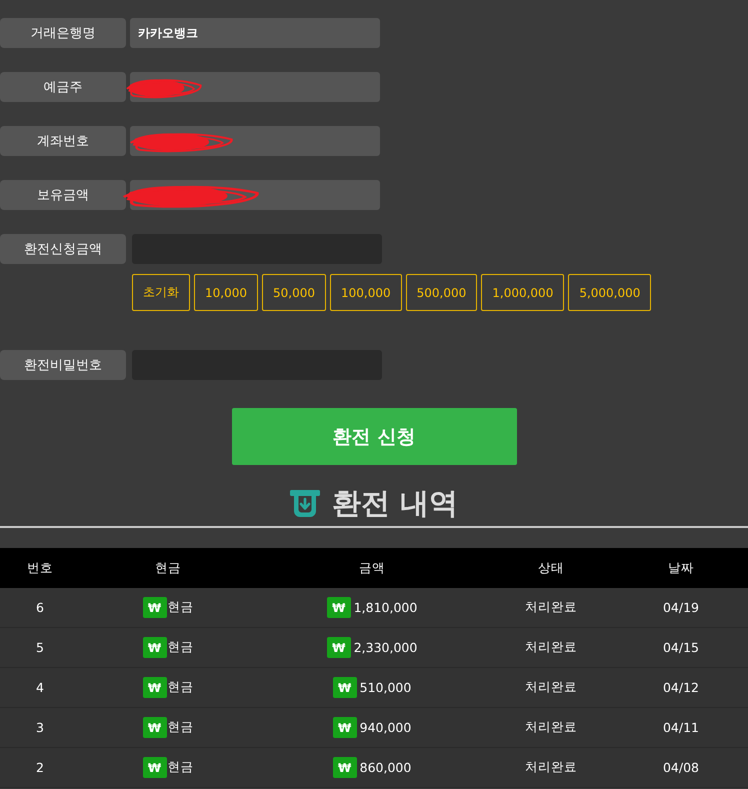  What do you see at coordinates (610, 292) in the screenshot?
I see `amount-button: 5,000,000` at bounding box center [610, 292].